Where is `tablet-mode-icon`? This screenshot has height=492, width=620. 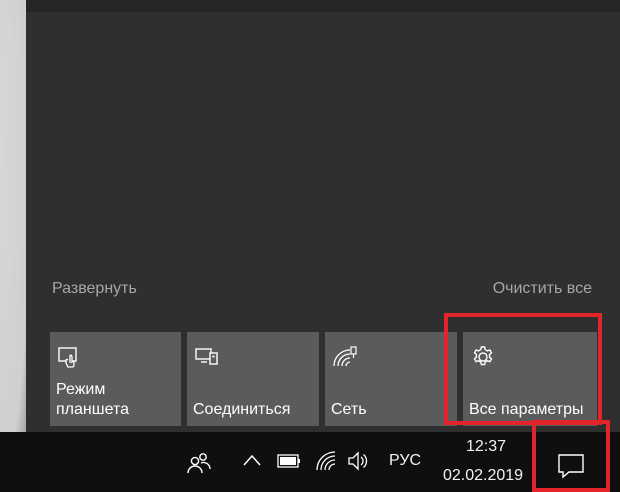 tablet-mode-icon is located at coordinates (67, 357).